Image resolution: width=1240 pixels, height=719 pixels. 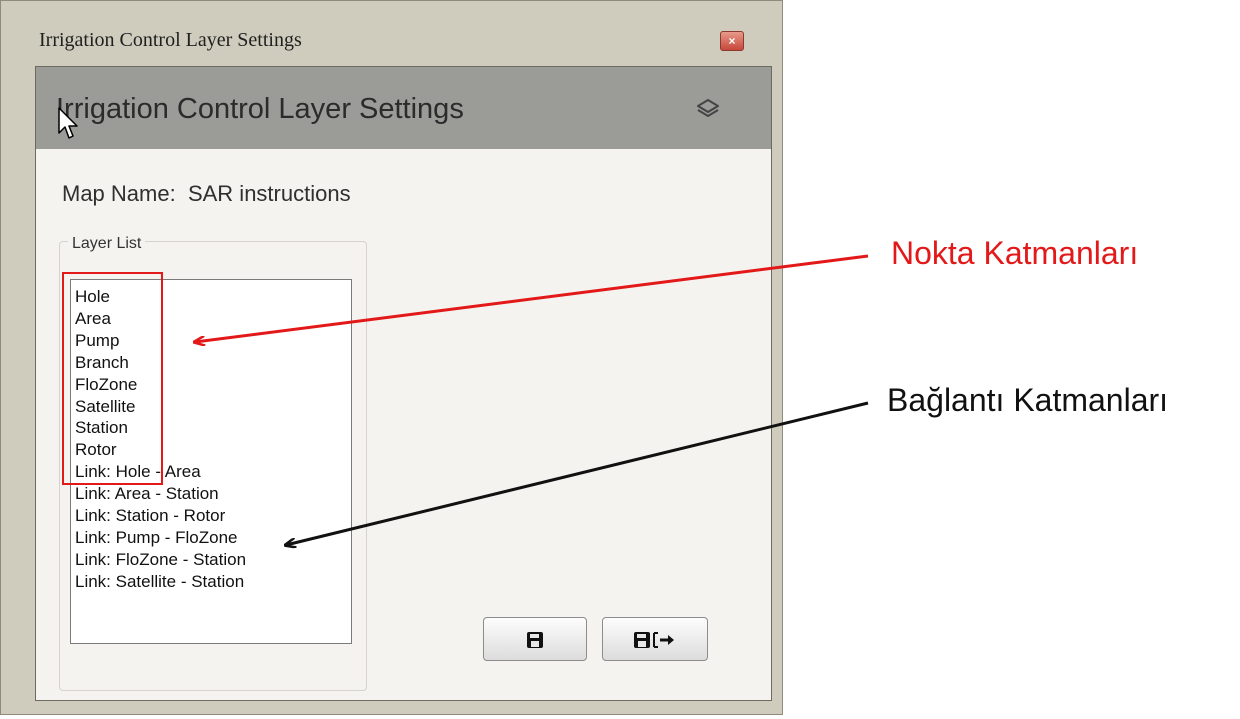 What do you see at coordinates (577, 473) in the screenshot?
I see `link-layers-arrow` at bounding box center [577, 473].